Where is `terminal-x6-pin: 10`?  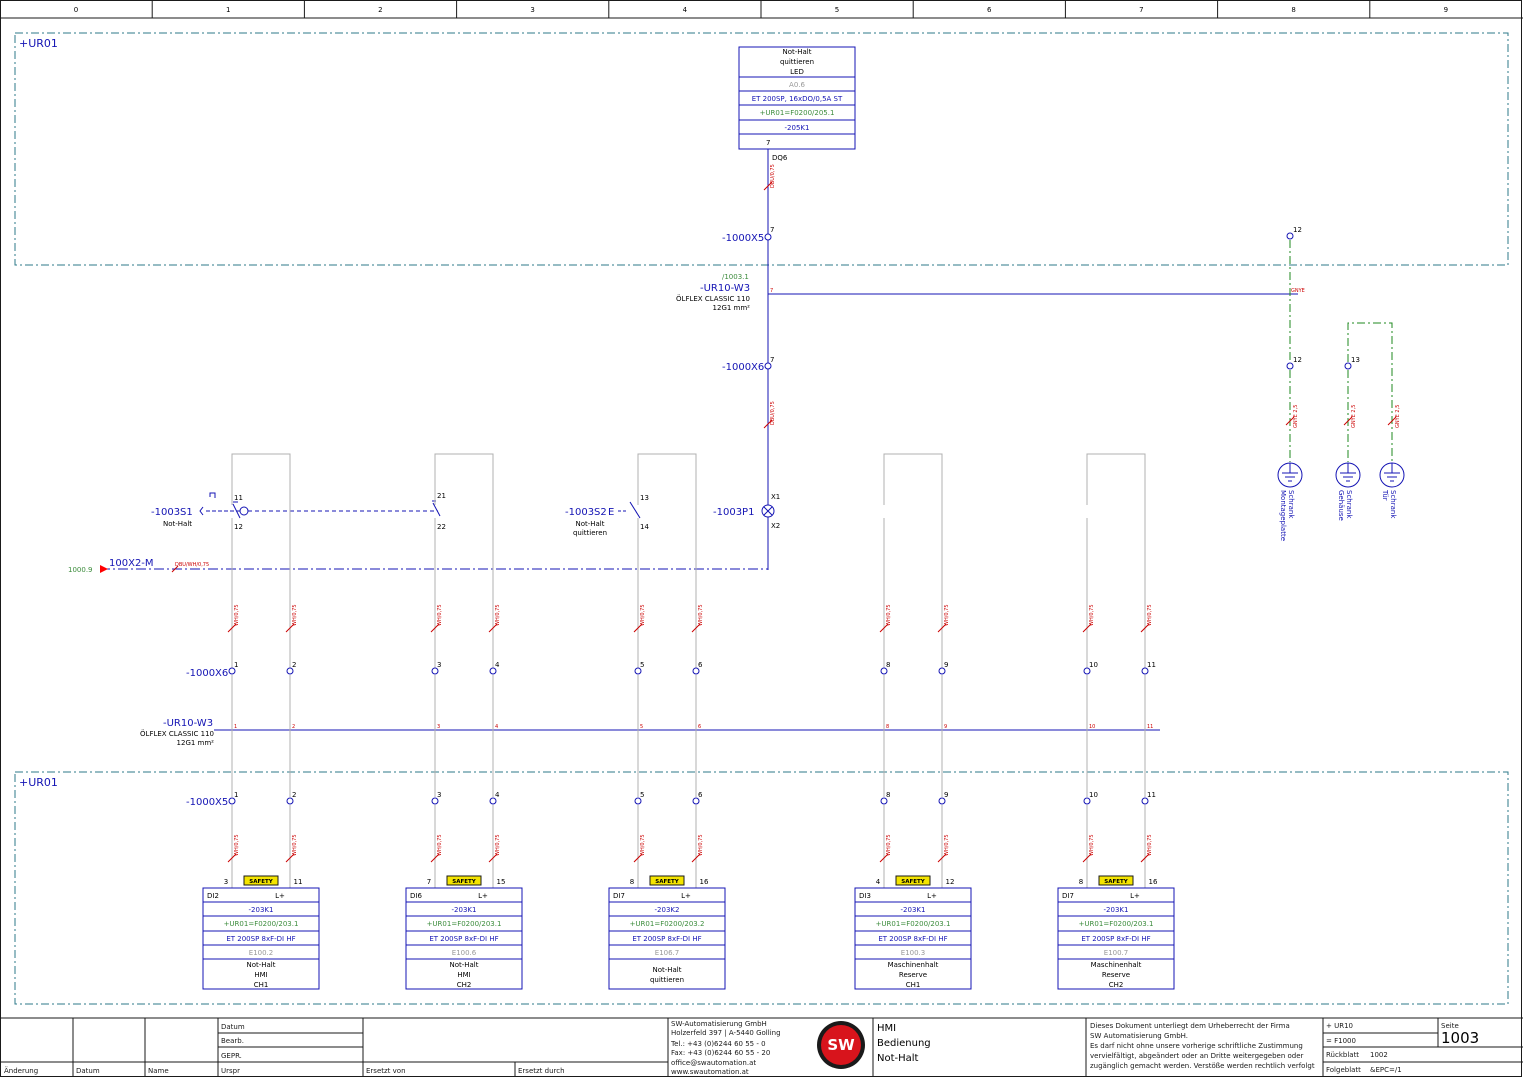
terminal-x6-pin: 10 is located at coordinates (1093, 665).